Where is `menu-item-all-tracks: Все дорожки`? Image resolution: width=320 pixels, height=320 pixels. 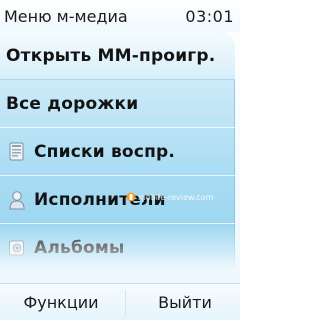 menu-item-all-tracks: Все дорожки is located at coordinates (117, 104).